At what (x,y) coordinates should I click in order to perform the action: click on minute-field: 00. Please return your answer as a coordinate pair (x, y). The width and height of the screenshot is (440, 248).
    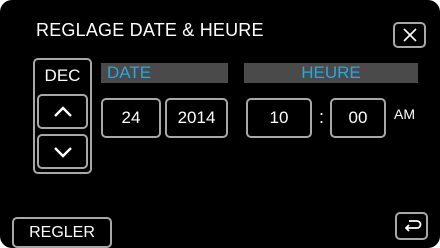
    Looking at the image, I should click on (358, 118).